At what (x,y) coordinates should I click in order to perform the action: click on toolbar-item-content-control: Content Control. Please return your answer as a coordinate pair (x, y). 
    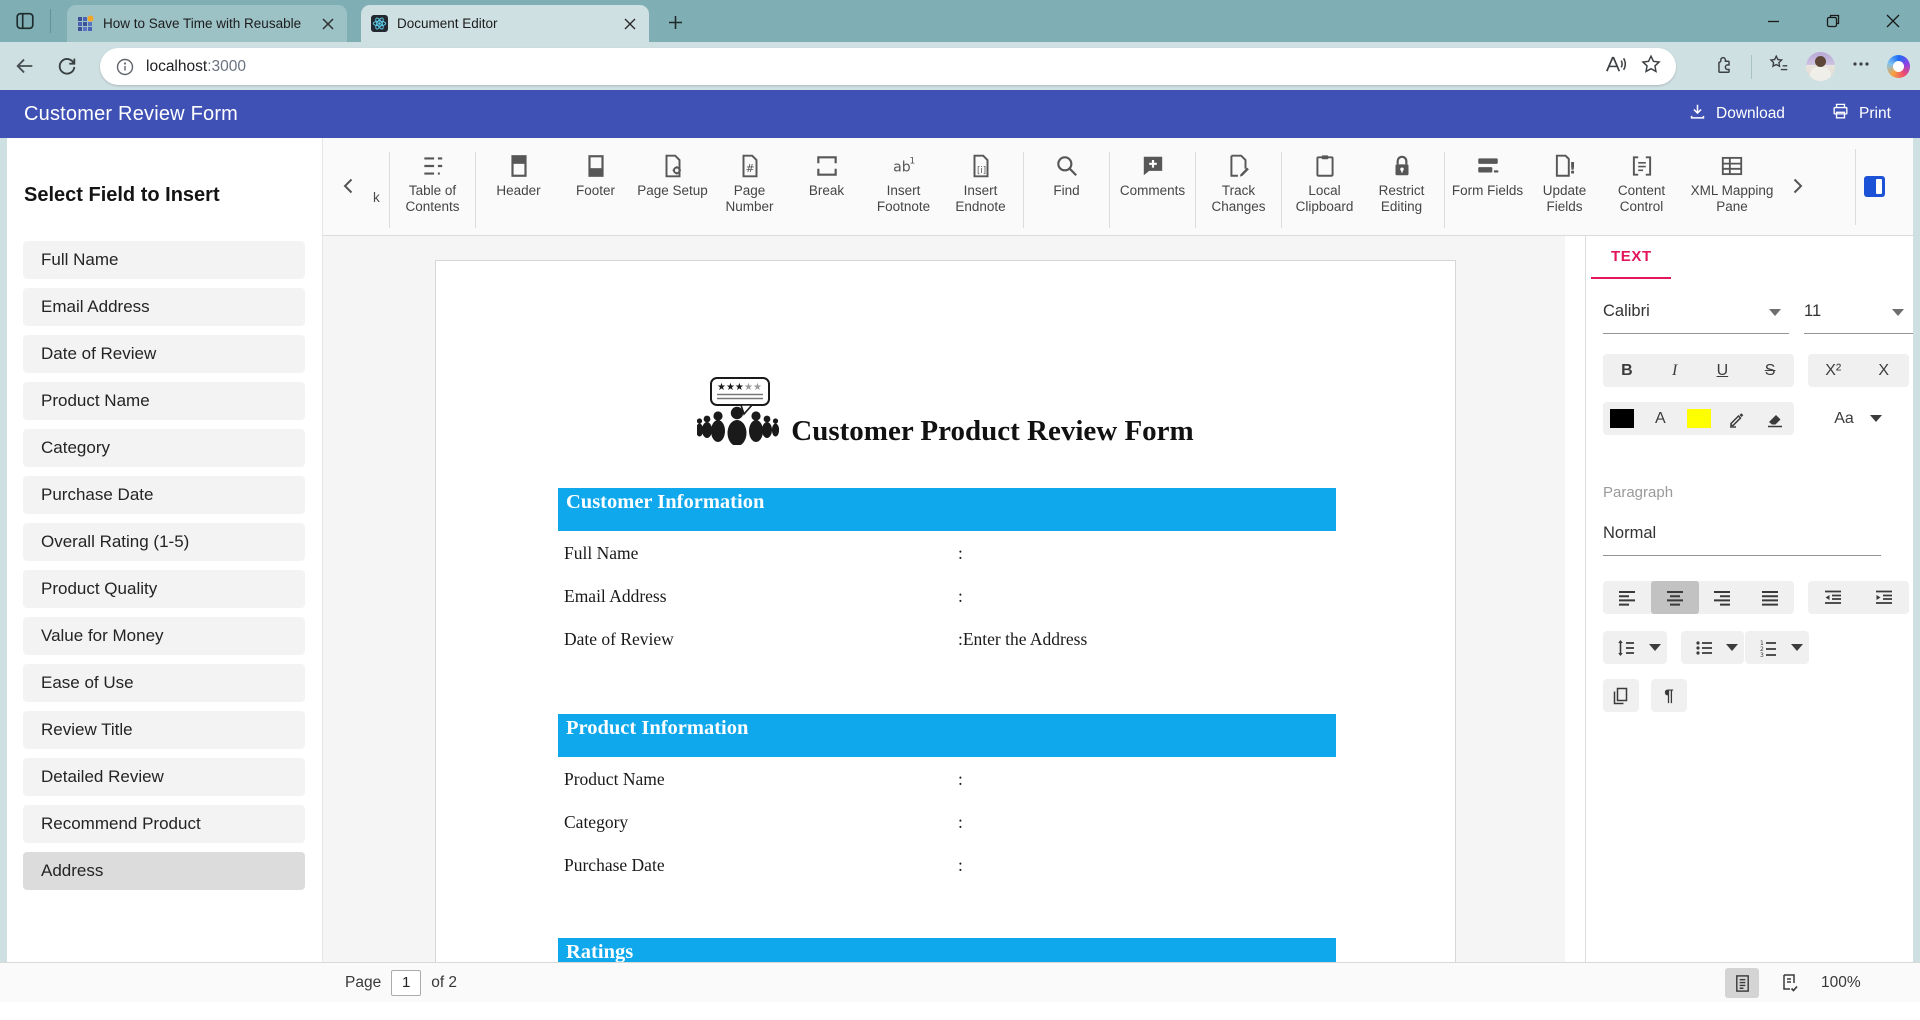
    Looking at the image, I should click on (1641, 183).